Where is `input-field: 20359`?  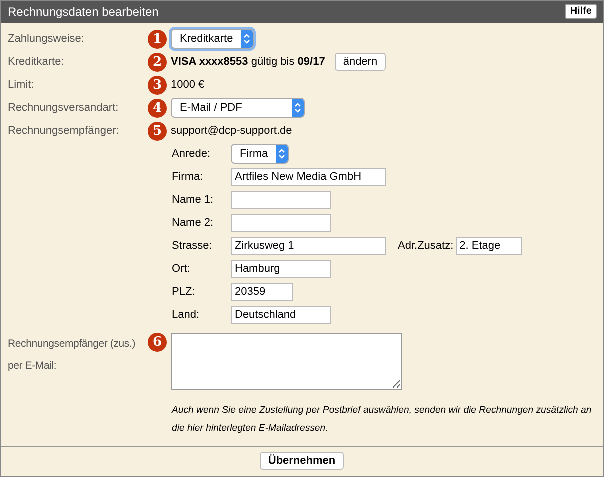 input-field: 20359 is located at coordinates (262, 292).